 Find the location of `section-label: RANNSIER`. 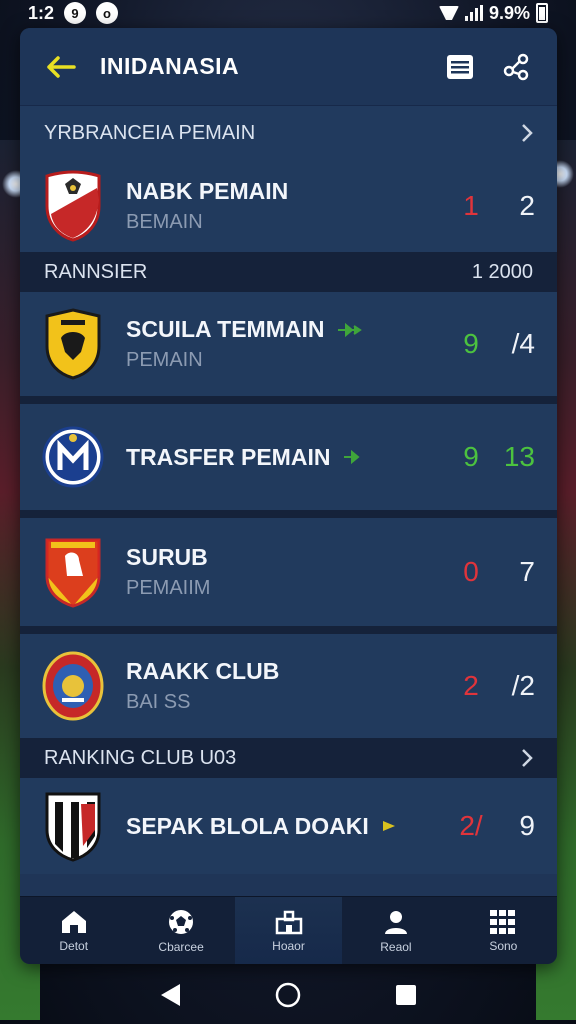

section-label: RANNSIER is located at coordinates (96, 271).